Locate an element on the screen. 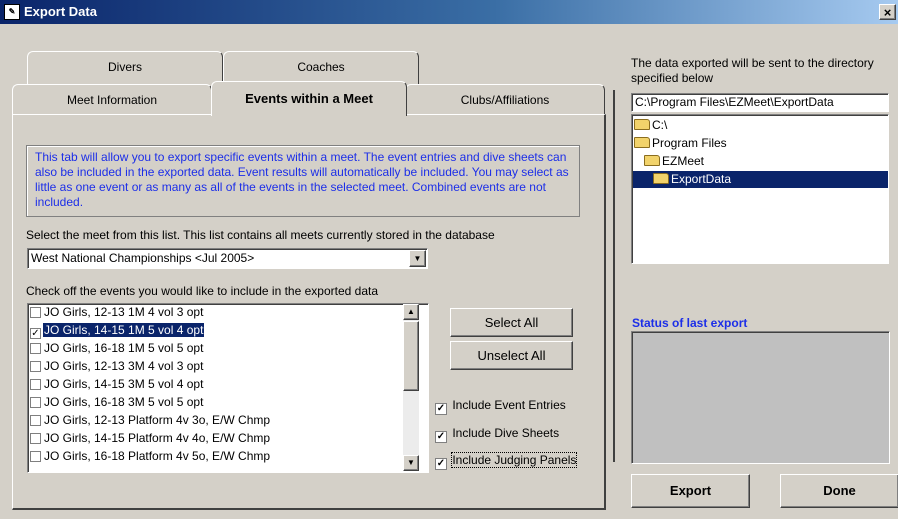 The height and width of the screenshot is (519, 898). title-bar: ✎ Export Data × is located at coordinates (449, 12).